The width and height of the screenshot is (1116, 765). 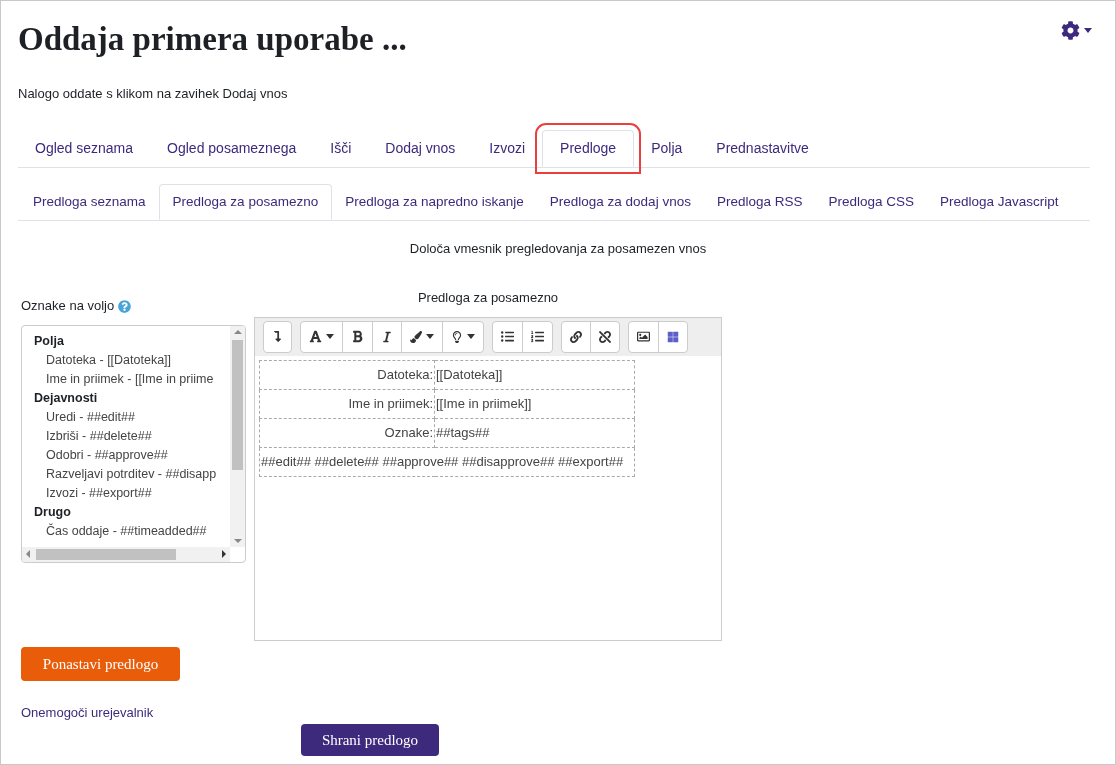 What do you see at coordinates (387, 336) in the screenshot?
I see `italic-icon` at bounding box center [387, 336].